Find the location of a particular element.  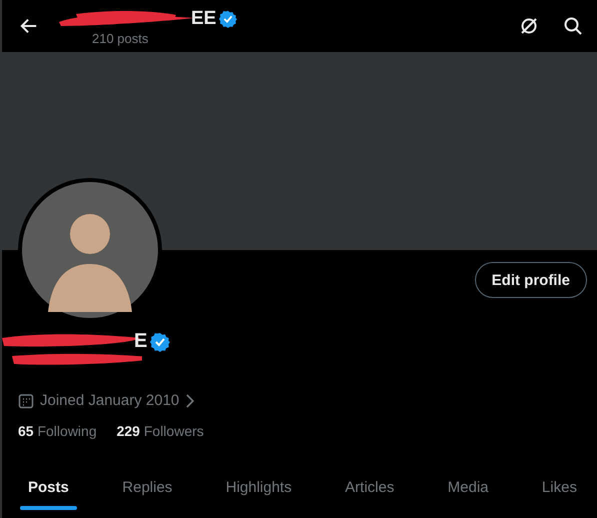

profile-name: EE is located at coordinates (203, 19).